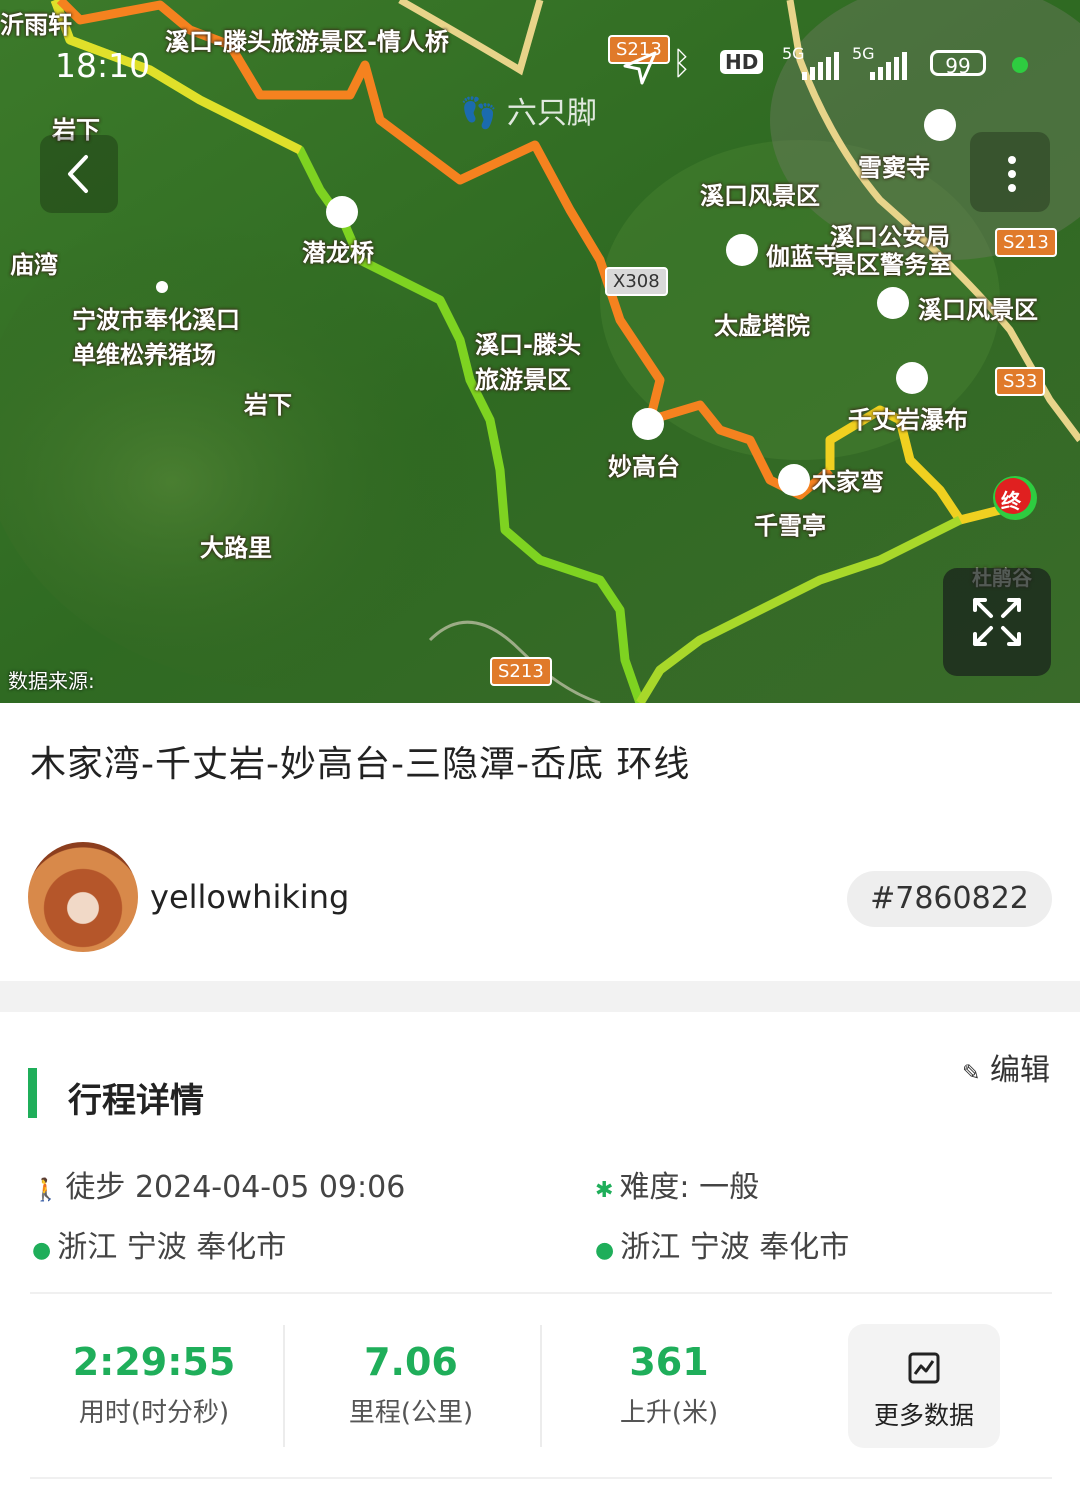 This screenshot has width=1080, height=1485. What do you see at coordinates (669, 1413) in the screenshot?
I see `stat-label: 上升(米)` at bounding box center [669, 1413].